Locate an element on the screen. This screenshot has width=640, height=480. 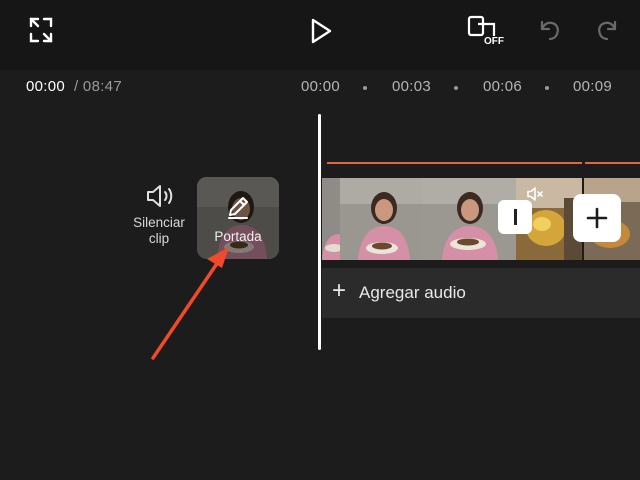
cover-button: Portada is located at coordinates (238, 218).